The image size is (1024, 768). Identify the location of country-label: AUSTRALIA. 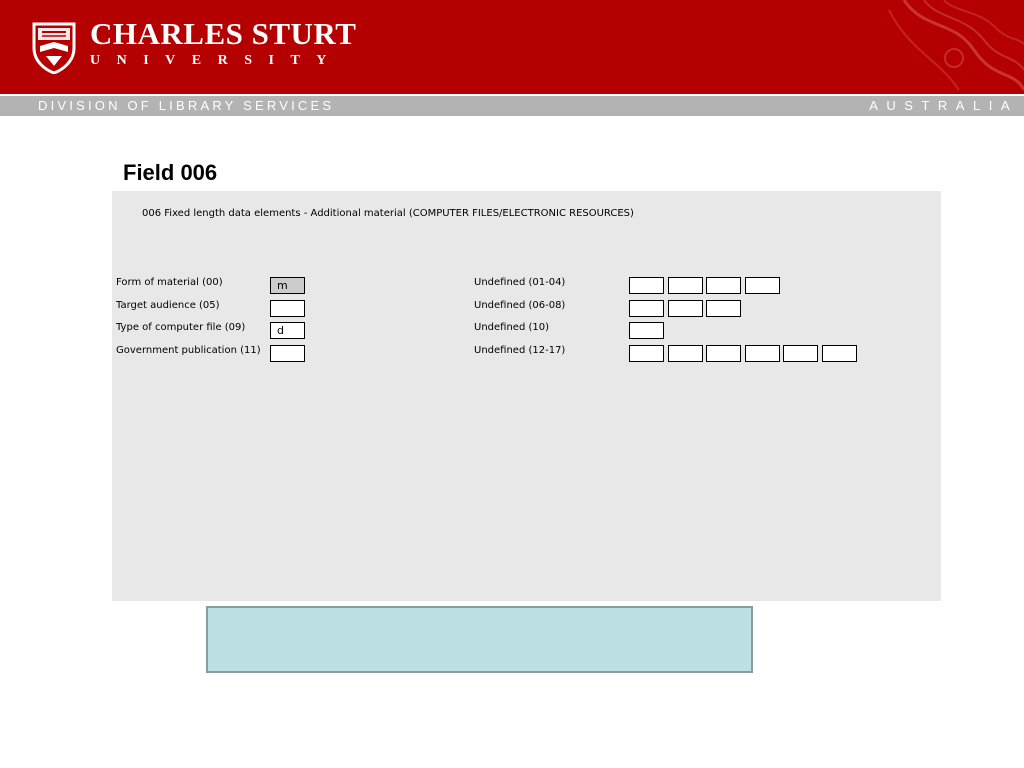
(943, 105).